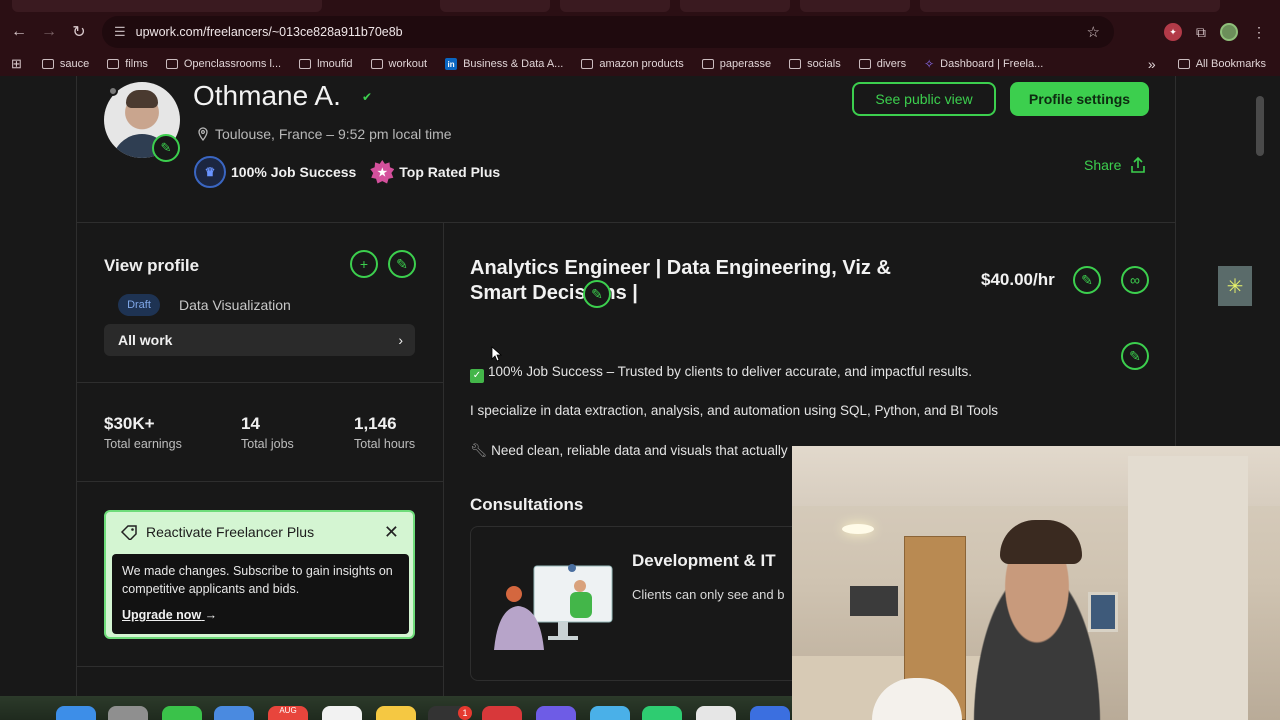  What do you see at coordinates (1087, 280) in the screenshot?
I see `edit-rate-pencil-icon: ✎` at bounding box center [1087, 280].